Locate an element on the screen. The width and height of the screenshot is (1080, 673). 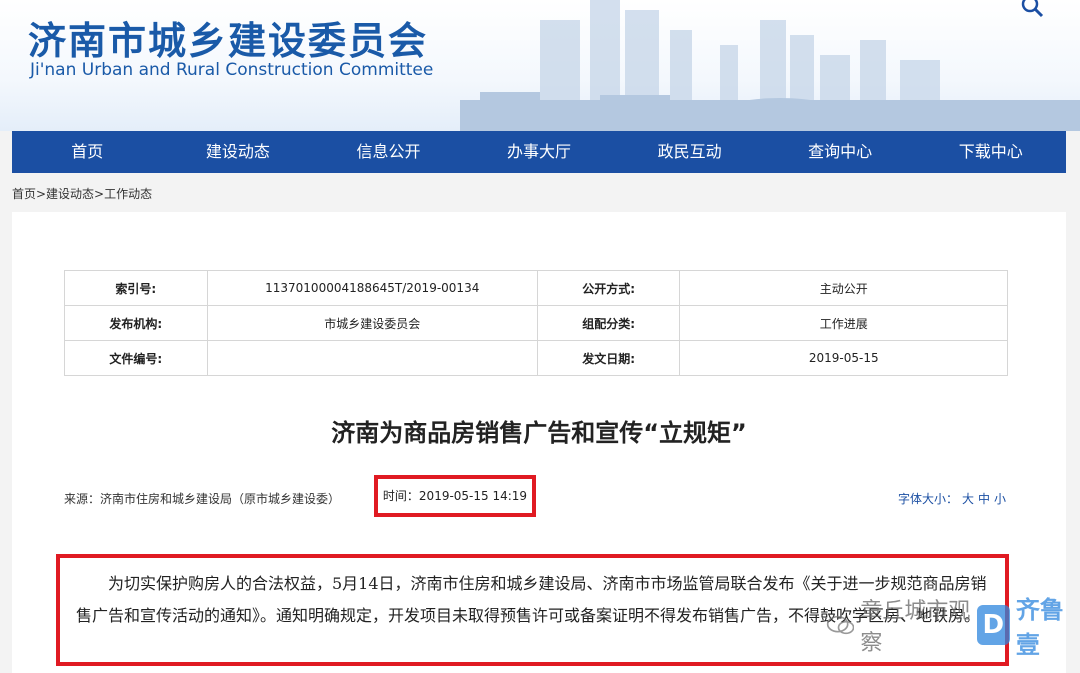
font-small-button: 小 is located at coordinates (1000, 499).